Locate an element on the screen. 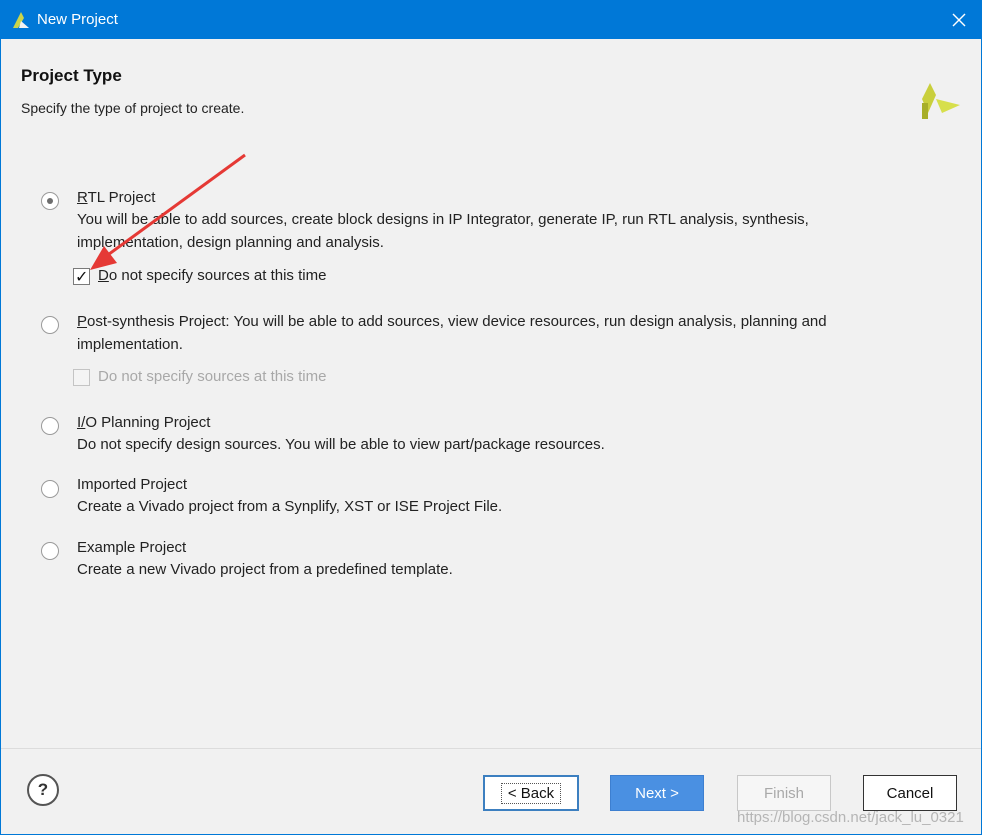 The height and width of the screenshot is (835, 982). vivado-app-icon is located at coordinates (21, 20).